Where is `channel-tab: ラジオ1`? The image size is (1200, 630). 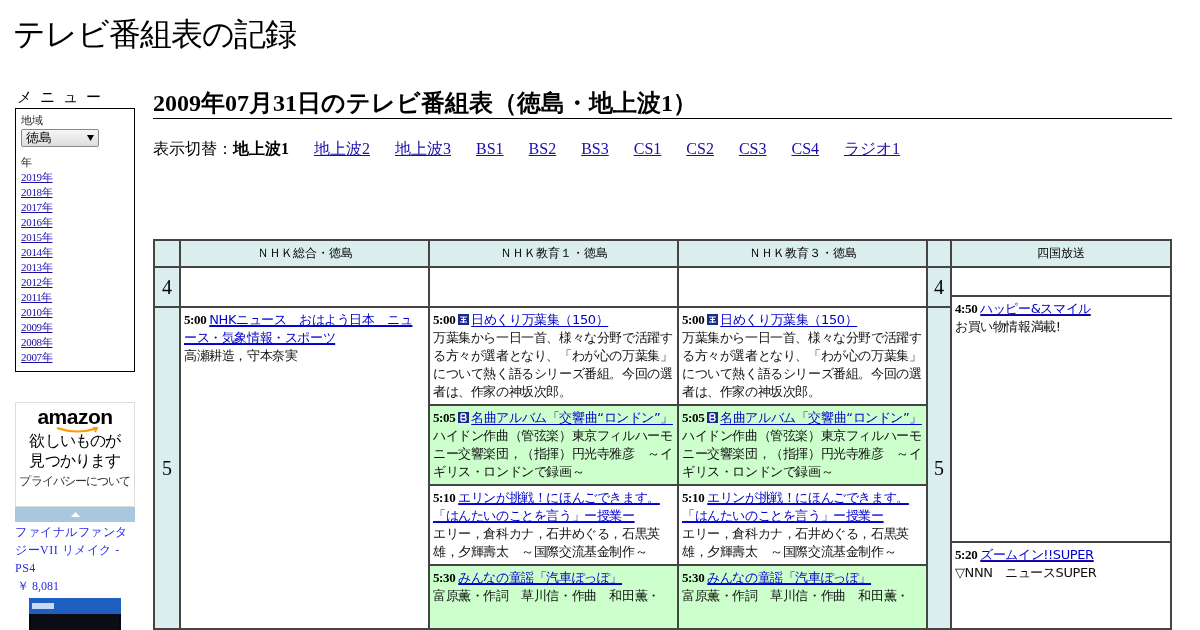 channel-tab: ラジオ1 is located at coordinates (872, 149).